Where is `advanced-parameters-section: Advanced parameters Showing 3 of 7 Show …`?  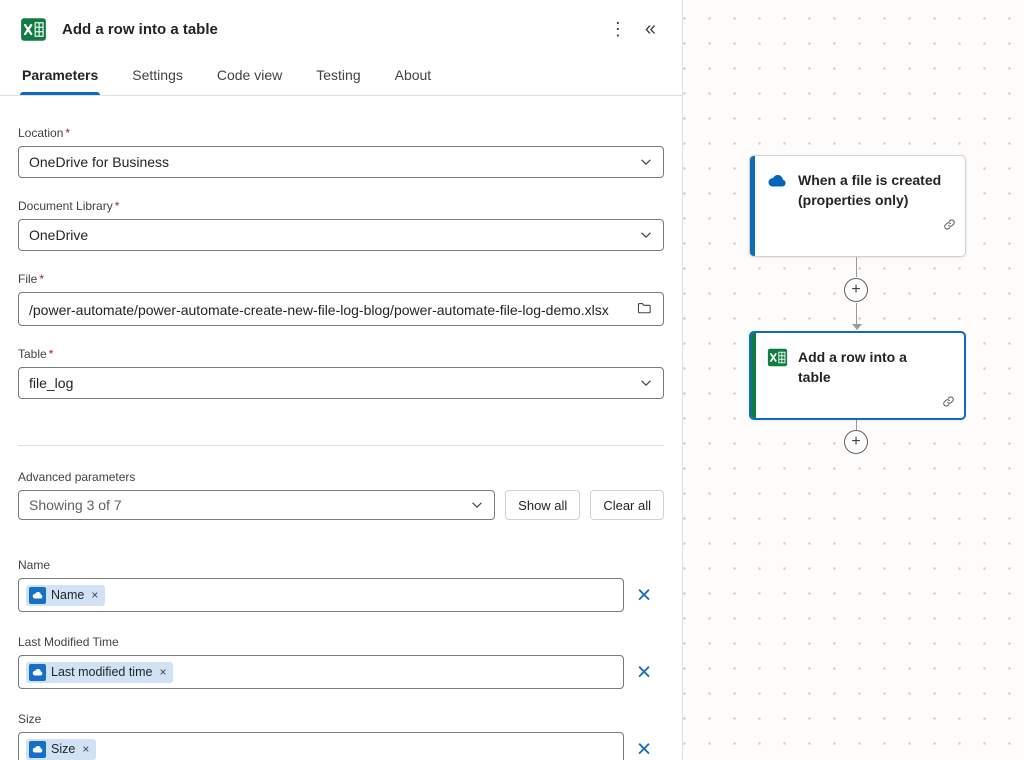 advanced-parameters-section: Advanced parameters Showing 3 of 7 Show … is located at coordinates (341, 495).